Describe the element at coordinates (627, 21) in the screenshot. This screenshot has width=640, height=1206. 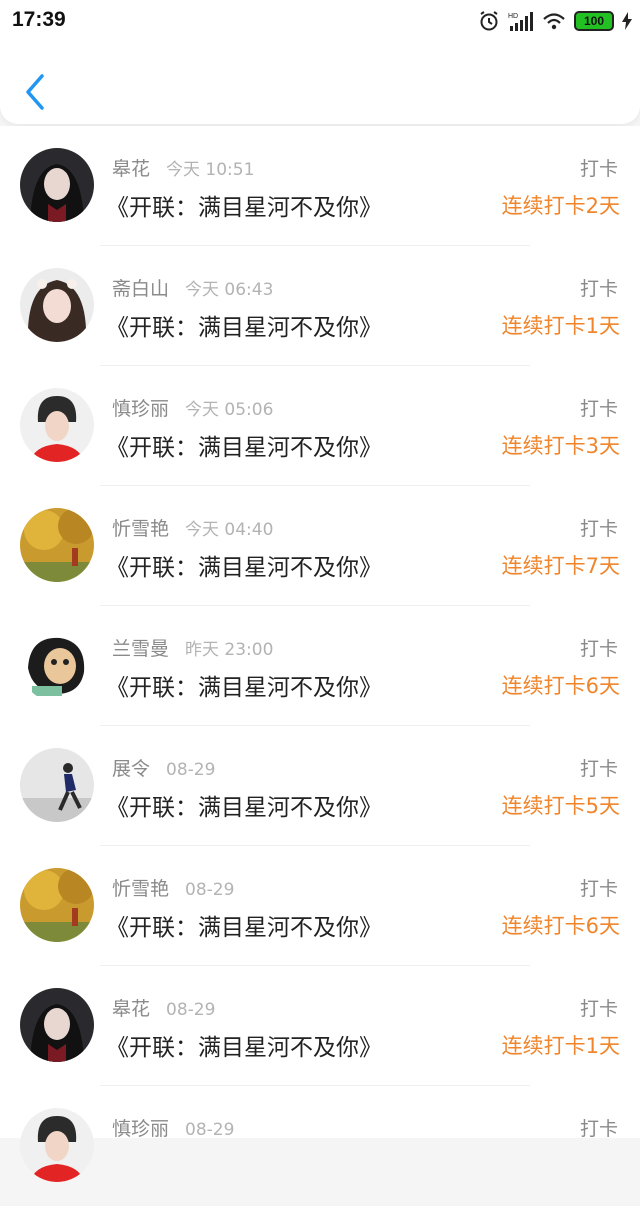
I see `charging-icon` at that location.